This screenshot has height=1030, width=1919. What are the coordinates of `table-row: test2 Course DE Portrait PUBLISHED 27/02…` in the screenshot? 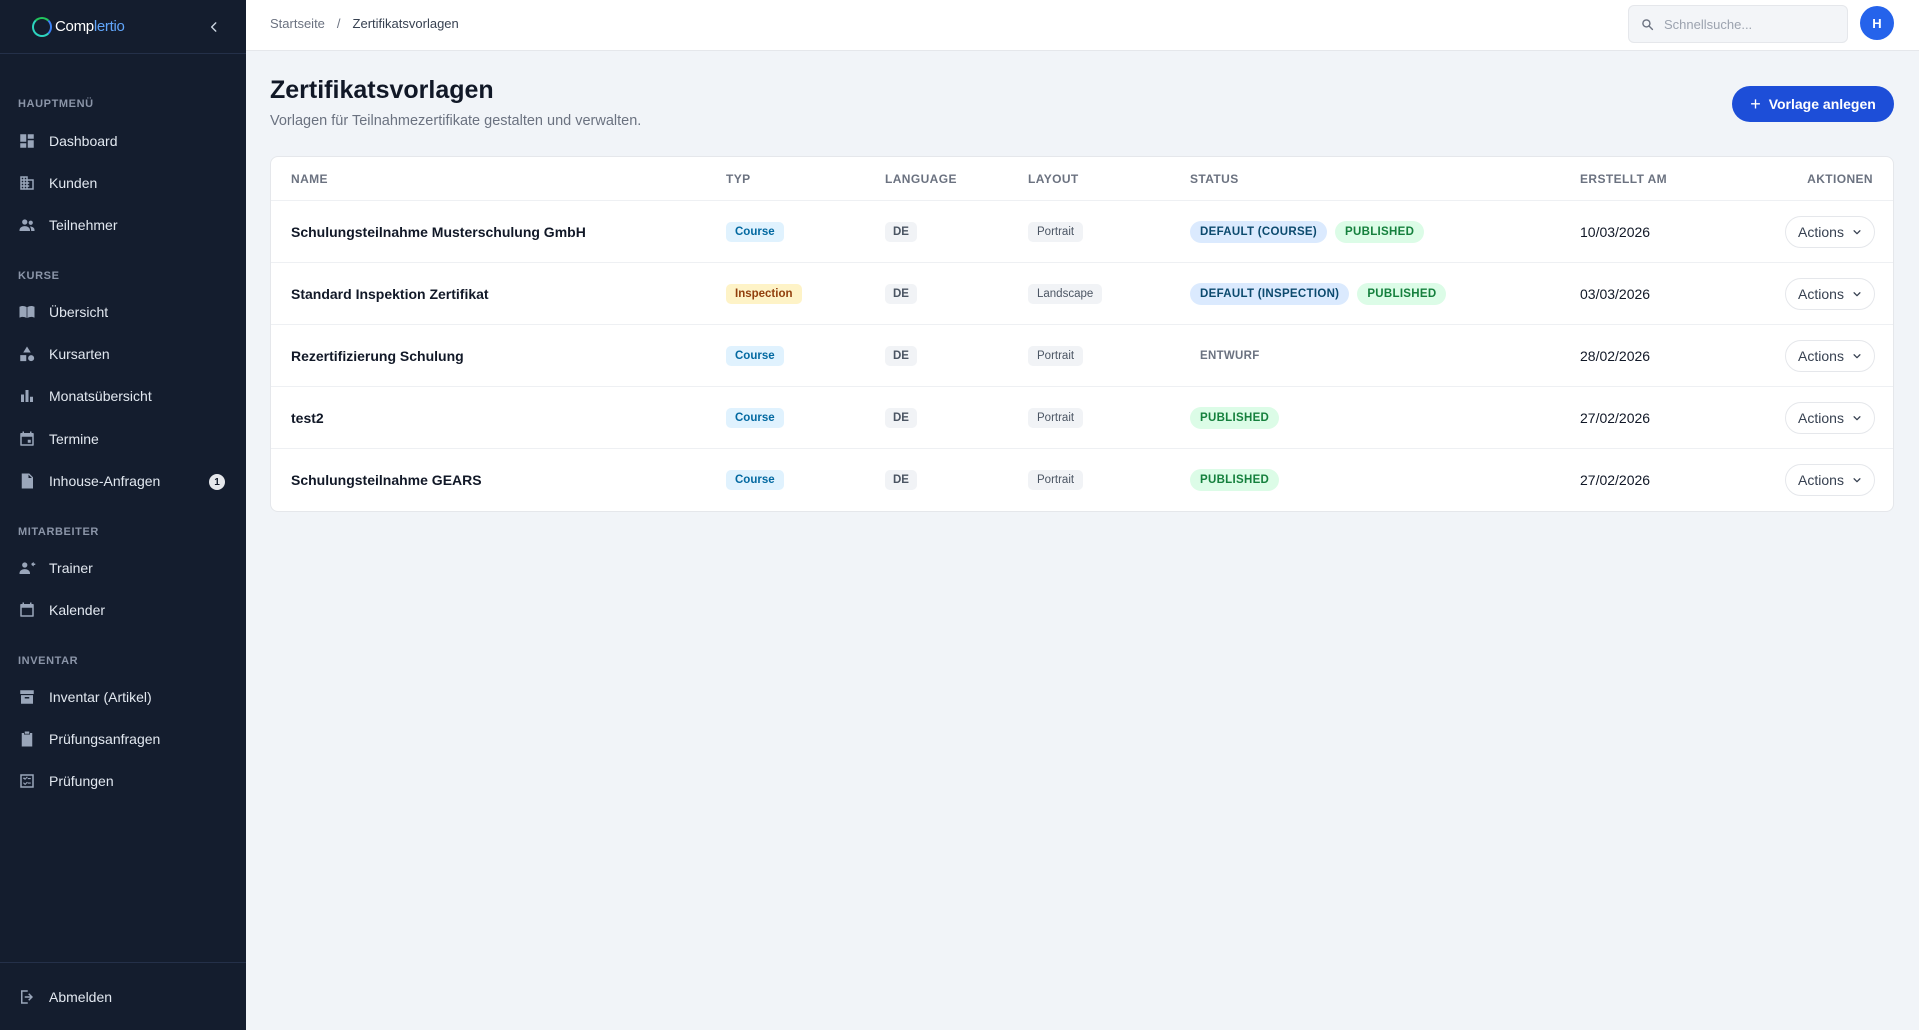 It's located at (1082, 417).